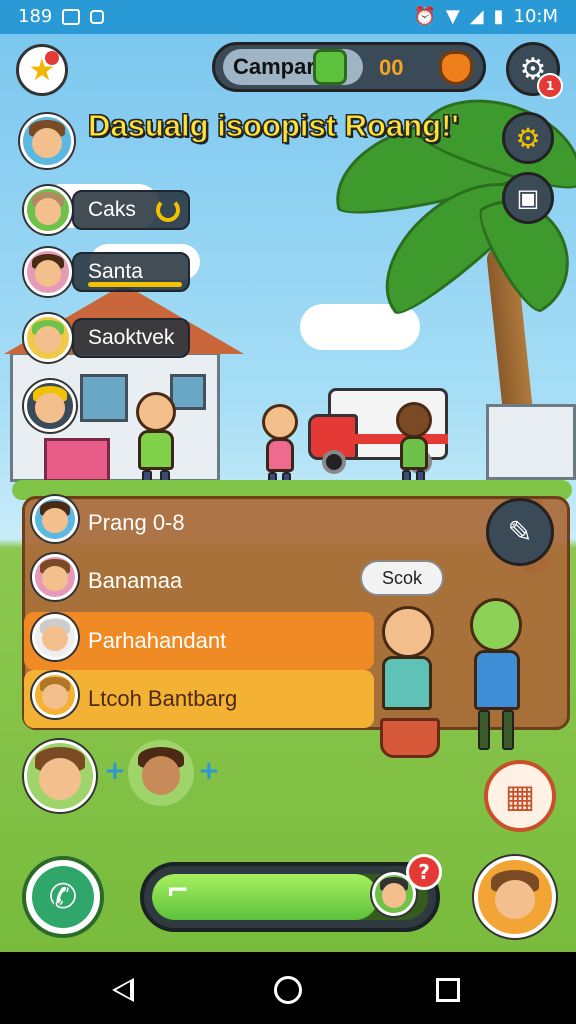 Image resolution: width=576 pixels, height=1024 pixels. Describe the element at coordinates (135, 284) in the screenshot. I see `friend-progress-bar` at that location.